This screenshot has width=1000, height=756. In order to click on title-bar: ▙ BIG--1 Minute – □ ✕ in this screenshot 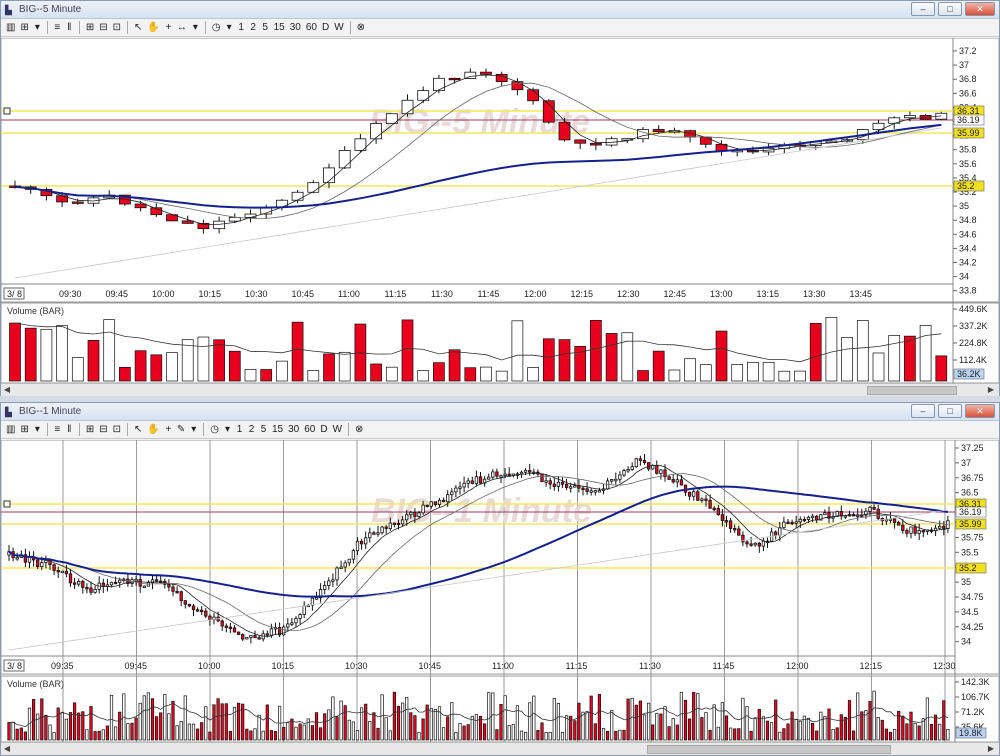, I will do `click(500, 412)`.